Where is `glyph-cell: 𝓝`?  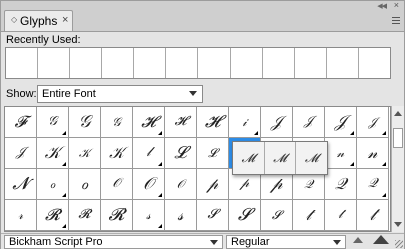
glyph-cell: 𝓝 is located at coordinates (21, 184).